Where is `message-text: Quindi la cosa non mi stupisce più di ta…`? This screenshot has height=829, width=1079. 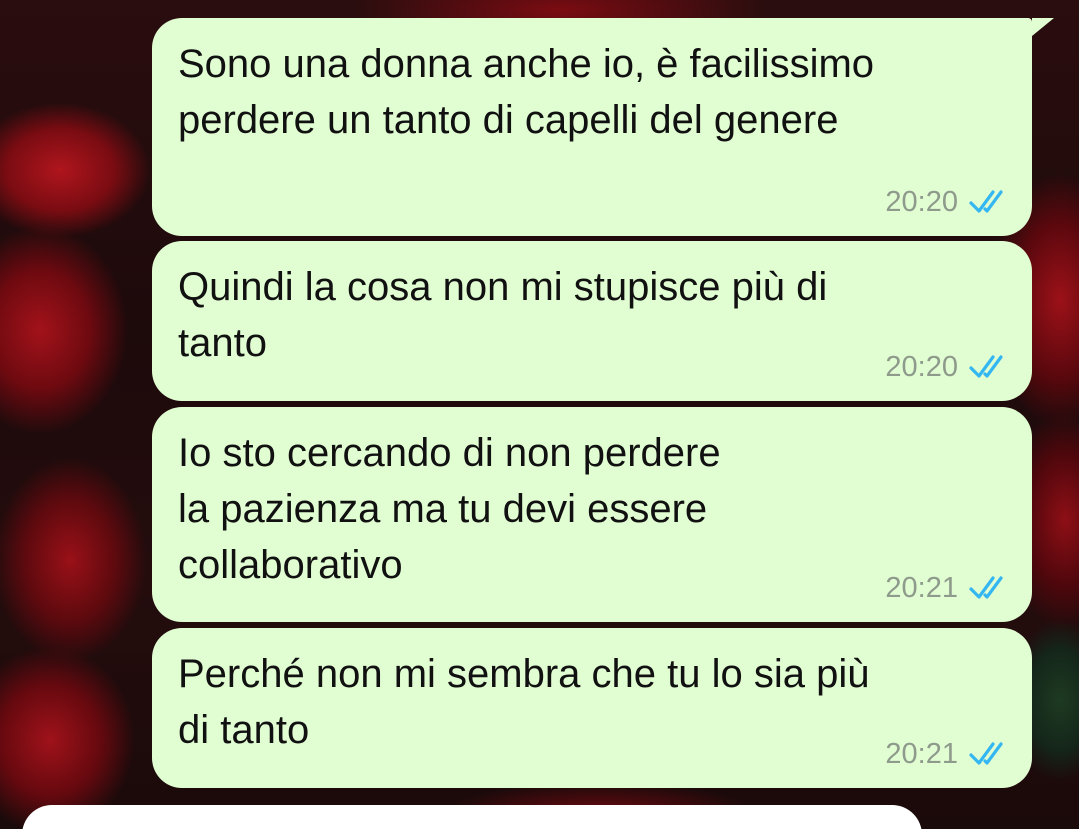
message-text: Quindi la cosa non mi stupisce più di ta… is located at coordinates (503, 315).